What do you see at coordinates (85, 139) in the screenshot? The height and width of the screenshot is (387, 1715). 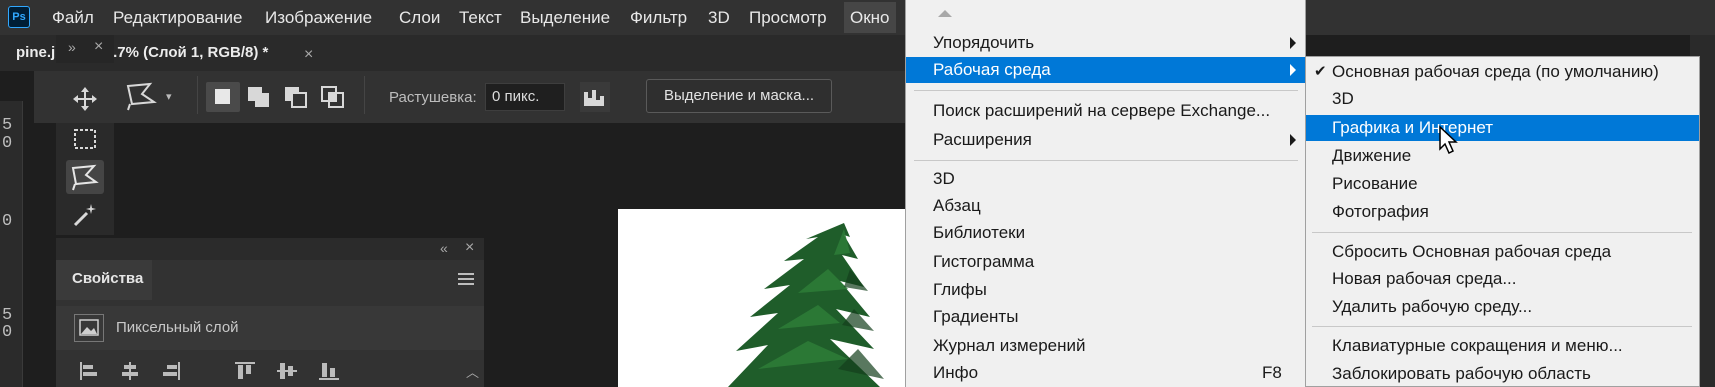 I see `marquee-tool-icon` at bounding box center [85, 139].